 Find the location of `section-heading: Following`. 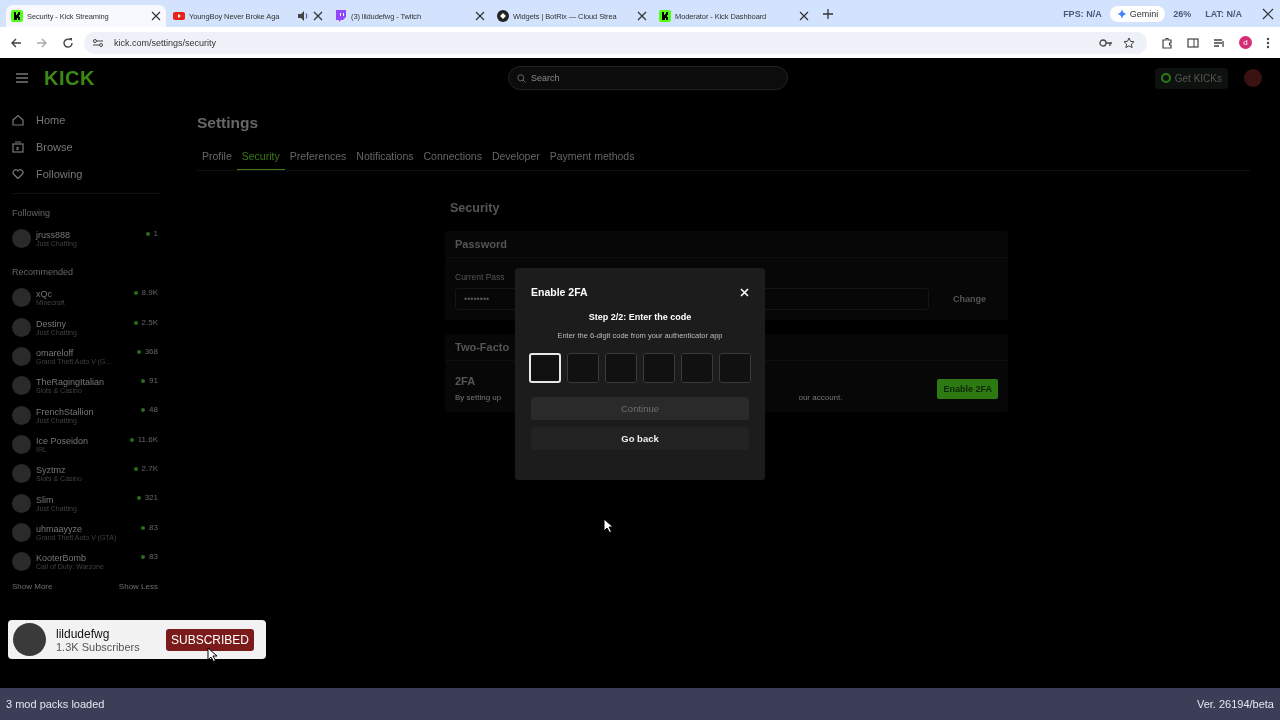

section-heading: Following is located at coordinates (32, 213).